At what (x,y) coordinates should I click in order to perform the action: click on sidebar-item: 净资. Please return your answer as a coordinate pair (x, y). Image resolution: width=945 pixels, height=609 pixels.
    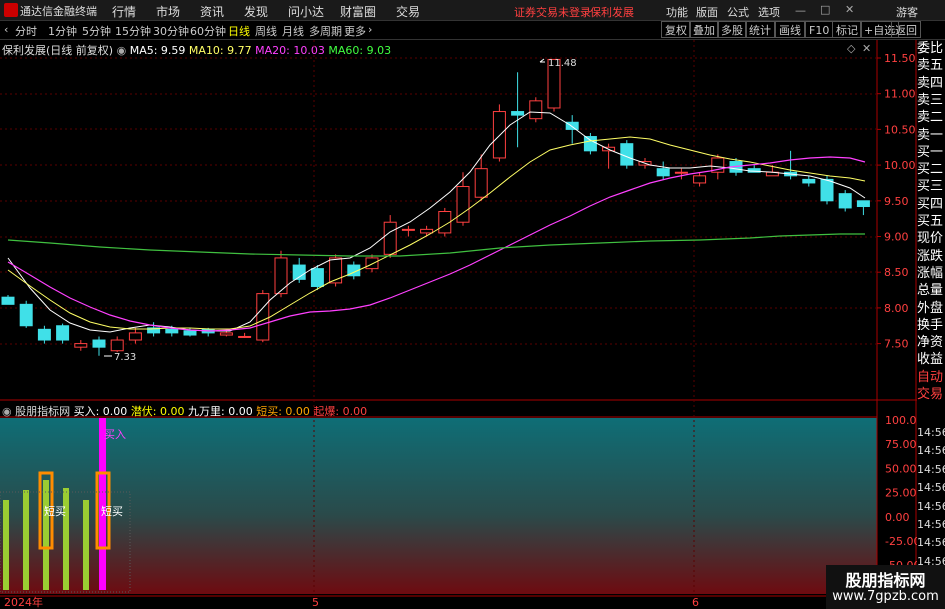
    Looking at the image, I should click on (931, 342).